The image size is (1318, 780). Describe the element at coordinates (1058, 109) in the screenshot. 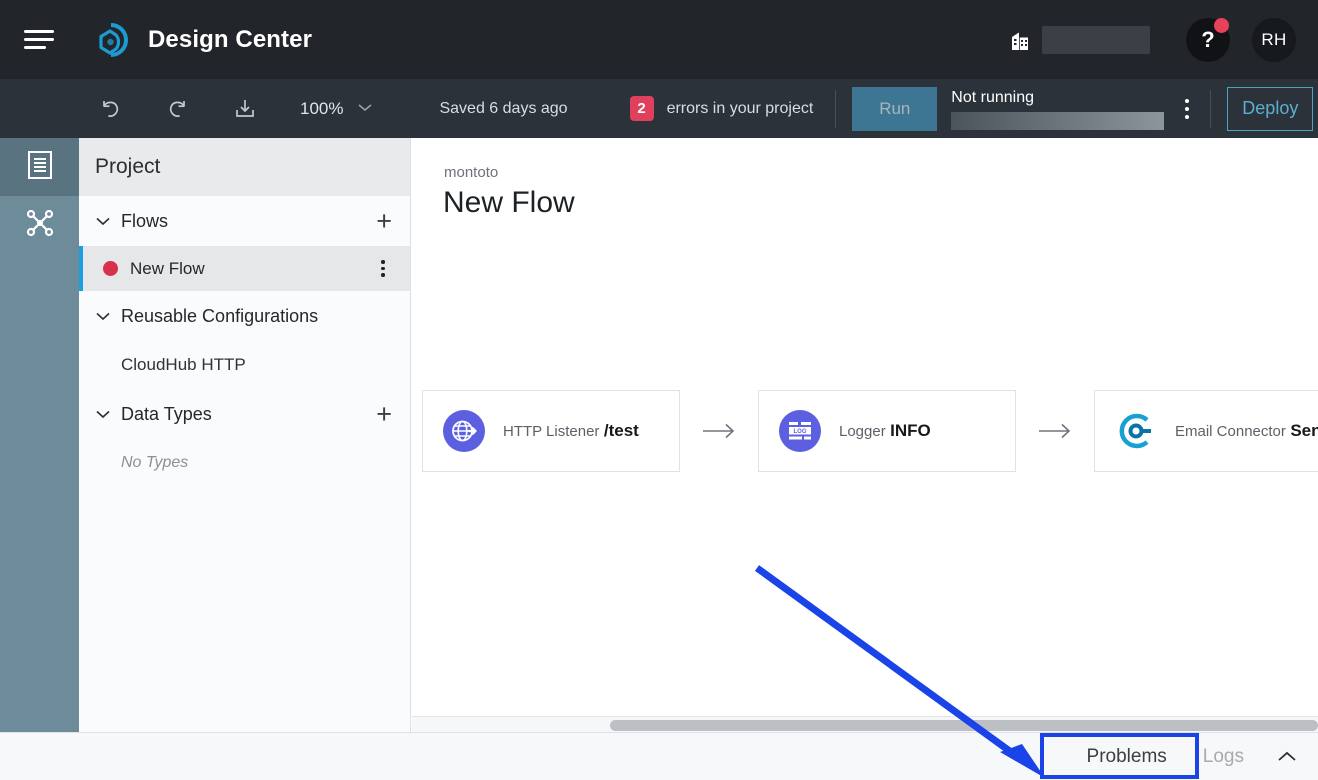

I see `run-status: Not running` at that location.